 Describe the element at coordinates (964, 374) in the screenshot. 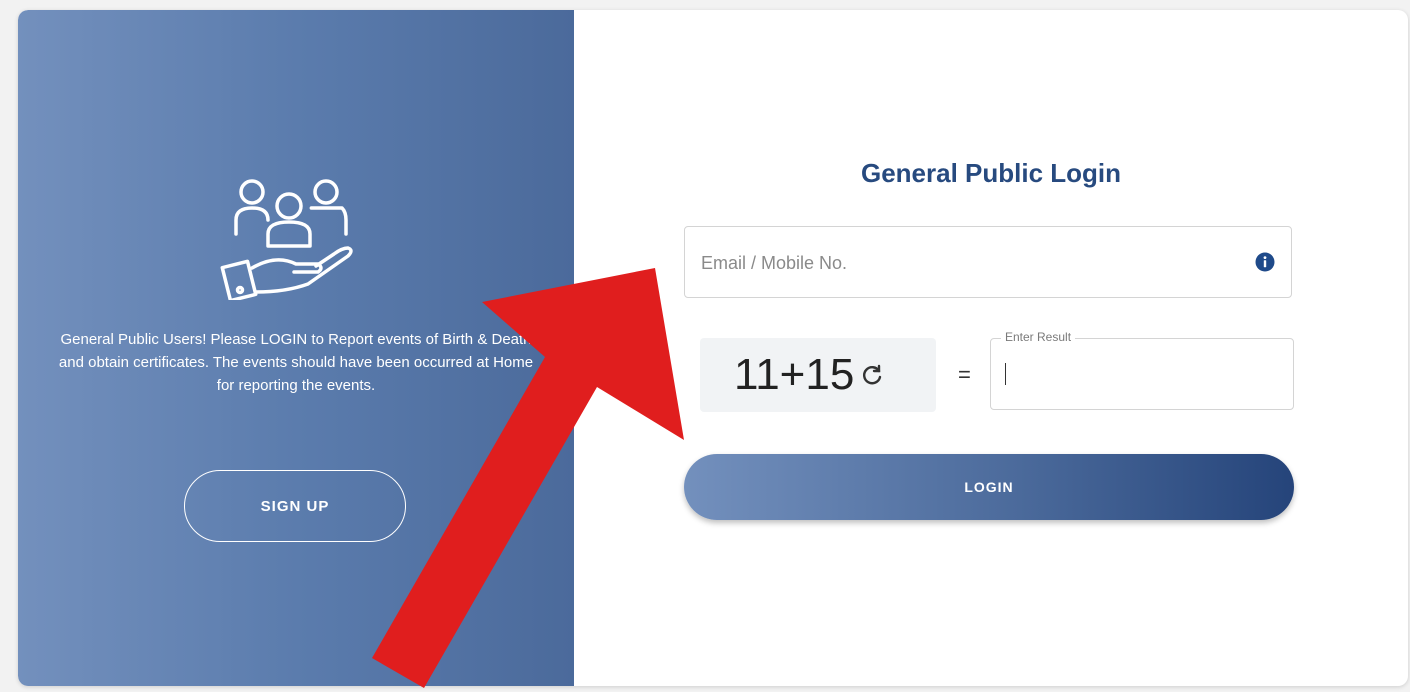

I see `equals-sign: =` at that location.